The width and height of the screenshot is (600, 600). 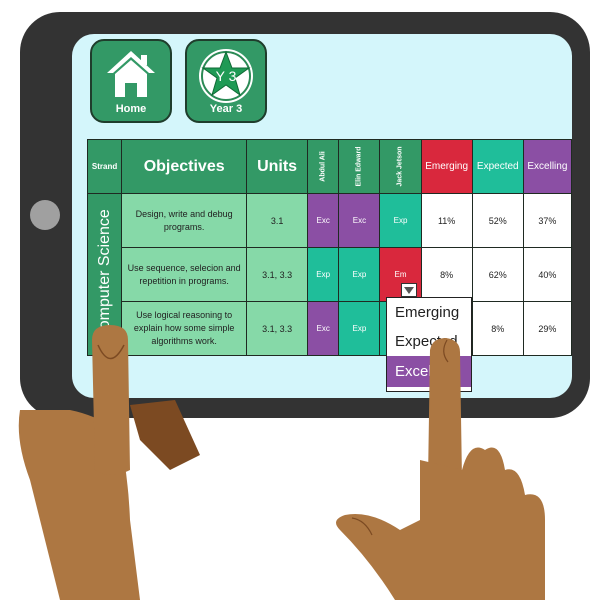 What do you see at coordinates (445, 409) in the screenshot?
I see `right-index-finger` at bounding box center [445, 409].